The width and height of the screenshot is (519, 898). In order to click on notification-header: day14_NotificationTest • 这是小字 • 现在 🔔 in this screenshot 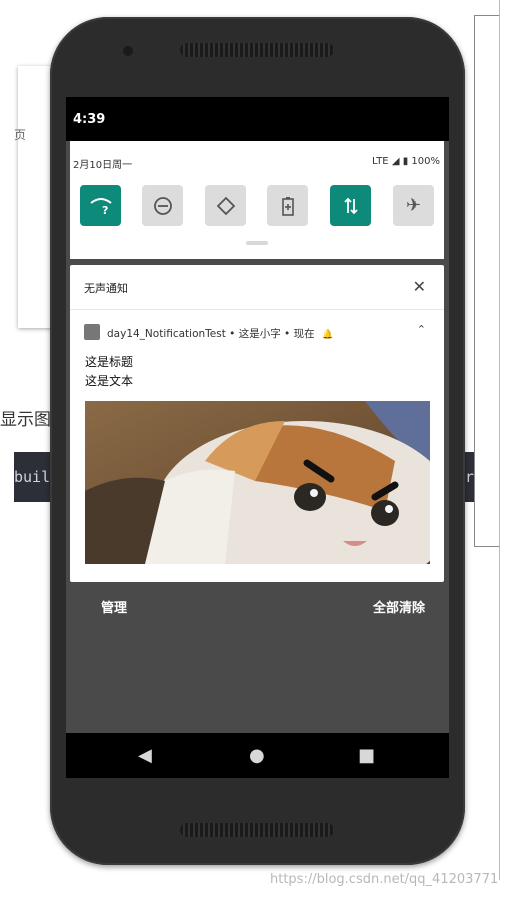, I will do `click(220, 333)`.